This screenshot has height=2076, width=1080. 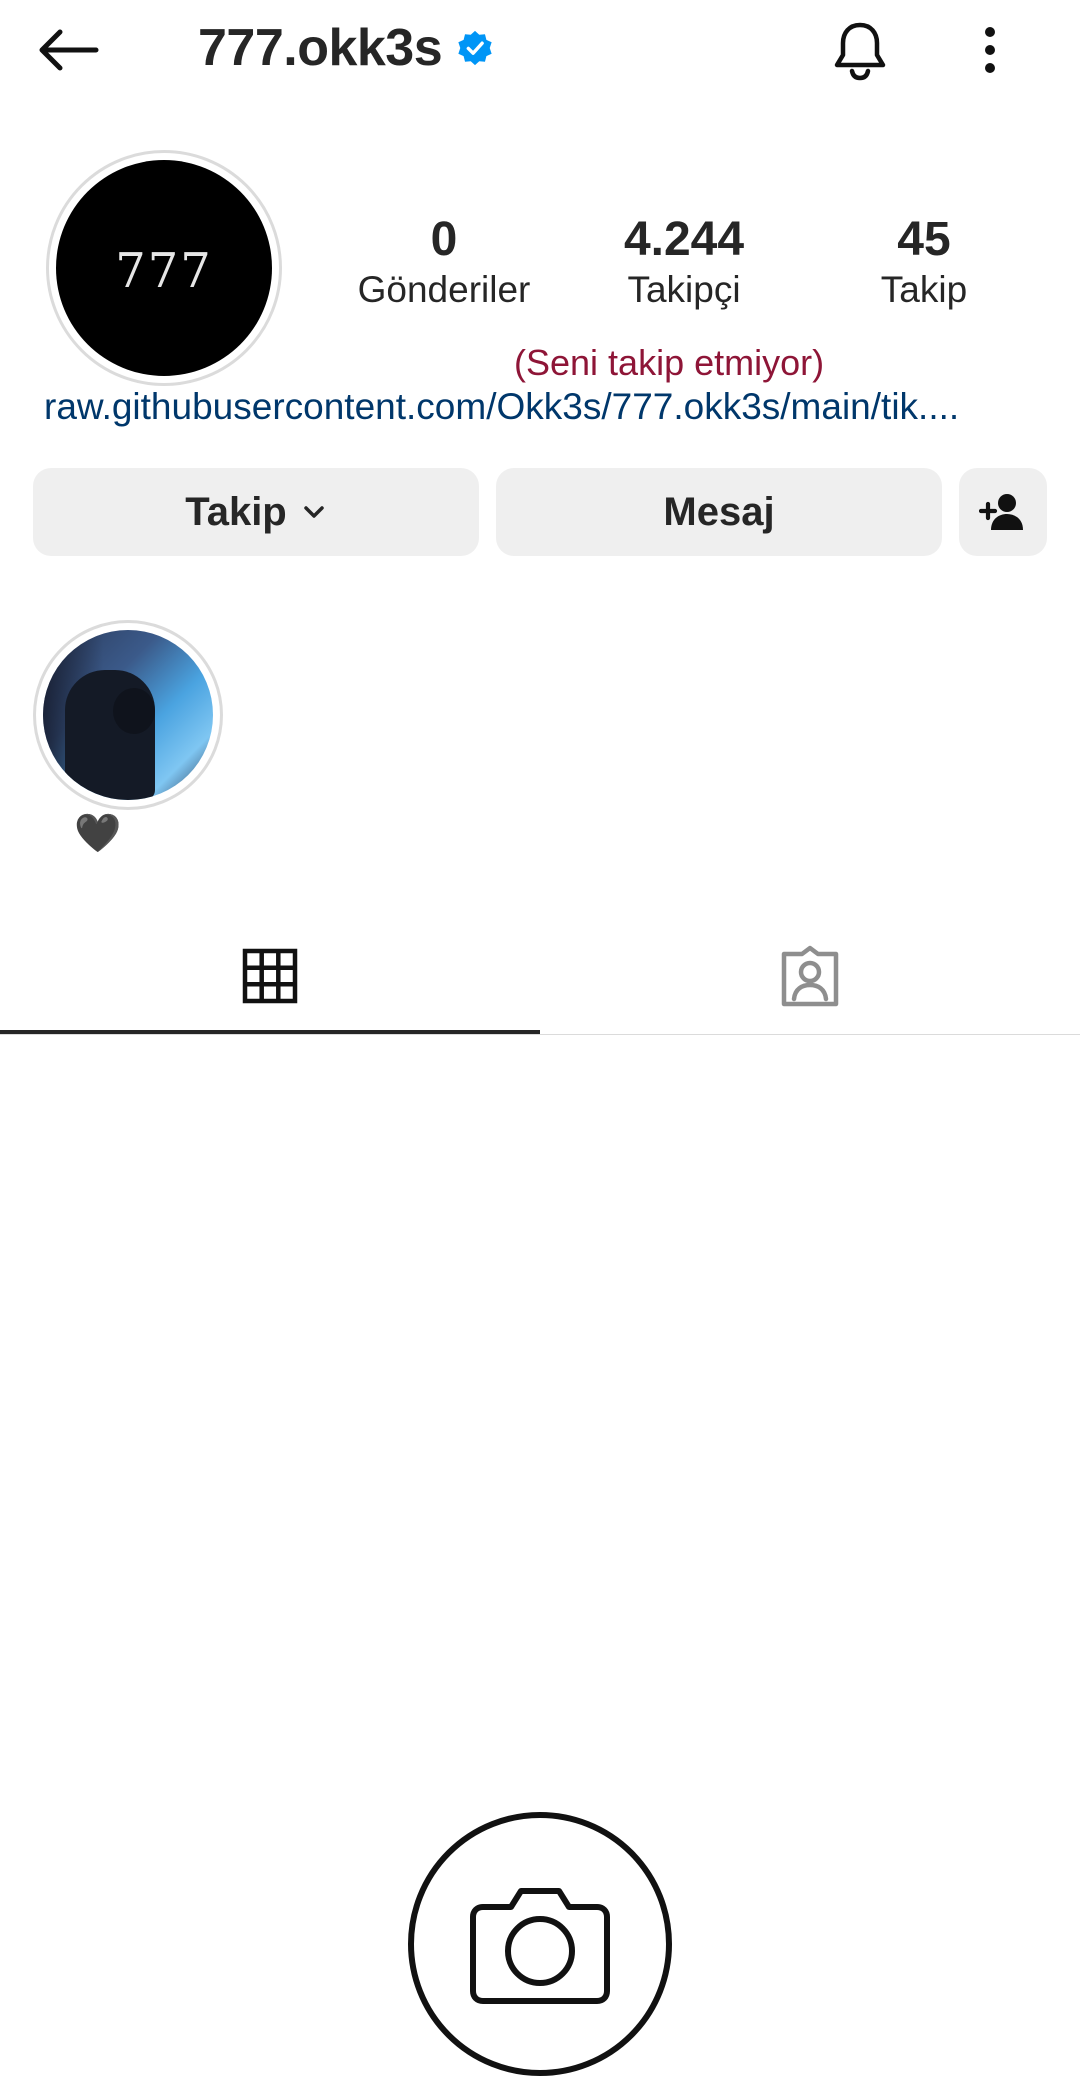 I want to click on empty-posts-illustration, so click(x=540, y=1944).